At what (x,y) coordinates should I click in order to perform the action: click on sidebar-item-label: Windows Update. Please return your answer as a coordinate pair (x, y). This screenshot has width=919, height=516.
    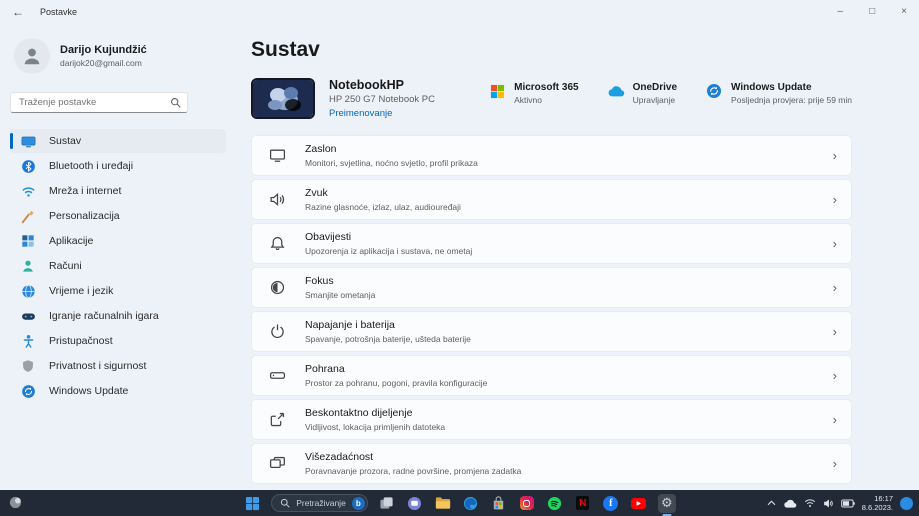
    Looking at the image, I should click on (89, 391).